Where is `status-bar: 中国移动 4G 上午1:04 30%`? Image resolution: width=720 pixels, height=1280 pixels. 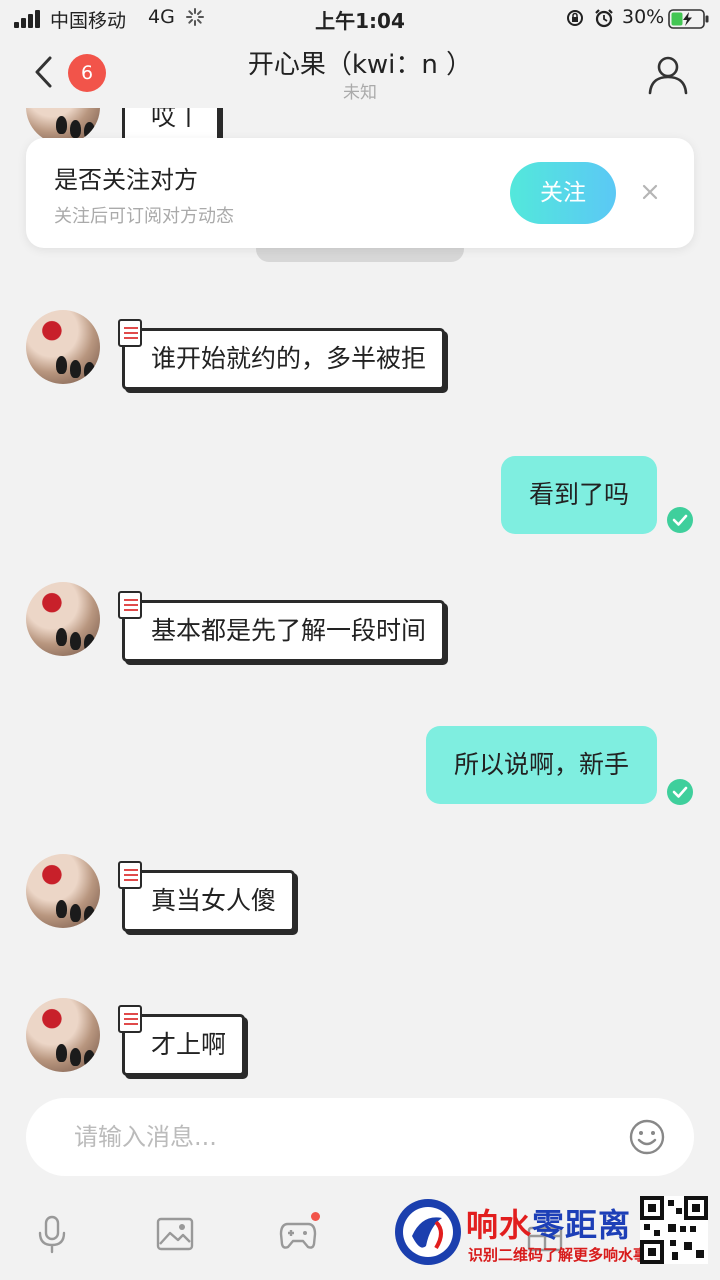
status-bar: 中国移动 4G 上午1:04 30% is located at coordinates (360, 19).